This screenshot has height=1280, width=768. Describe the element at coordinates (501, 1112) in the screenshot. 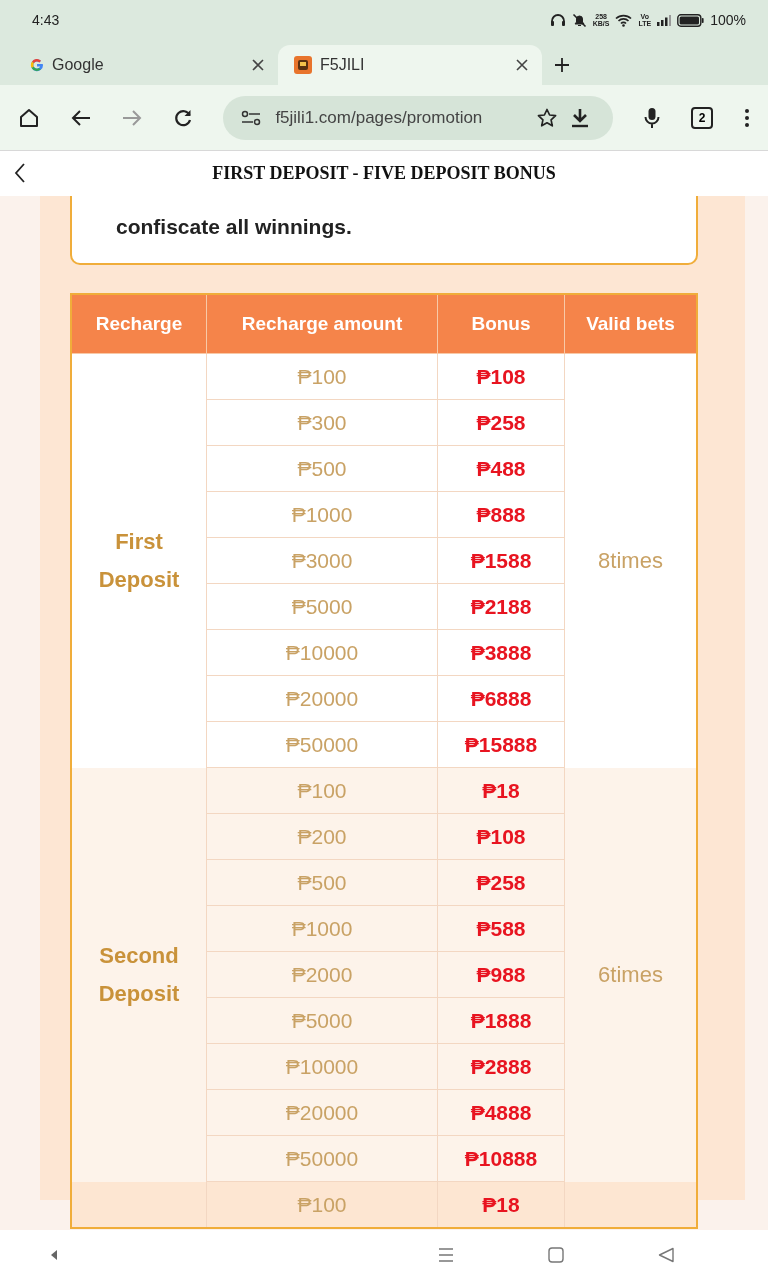

I see `bonus-cell: ₱4888` at that location.